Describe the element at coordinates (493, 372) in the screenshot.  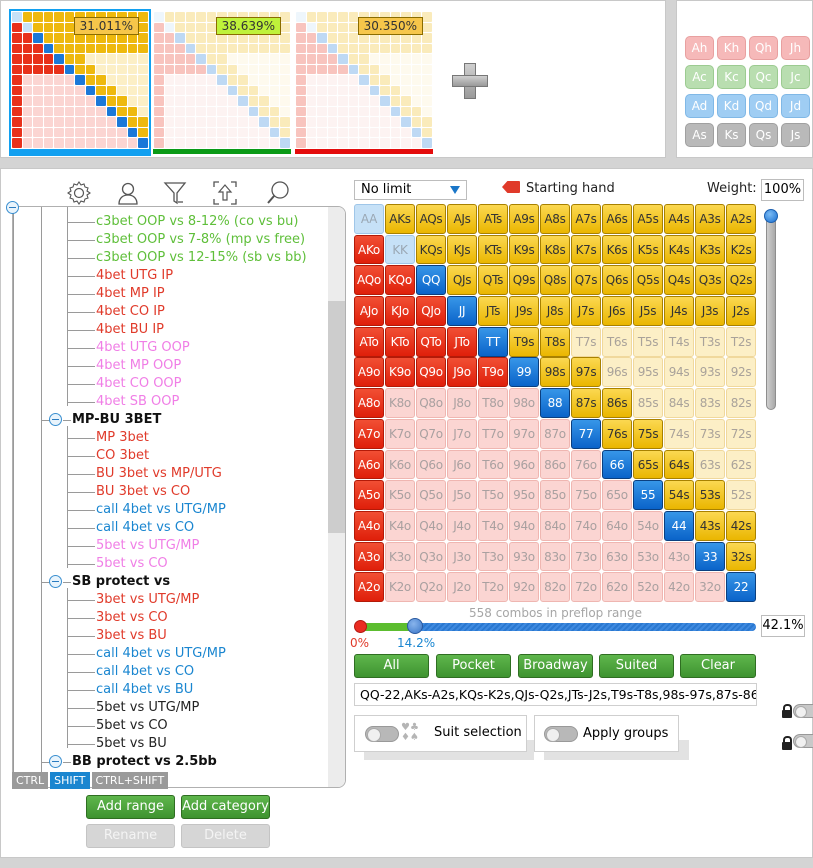
I see `hand-cell-T9o: T9o` at that location.